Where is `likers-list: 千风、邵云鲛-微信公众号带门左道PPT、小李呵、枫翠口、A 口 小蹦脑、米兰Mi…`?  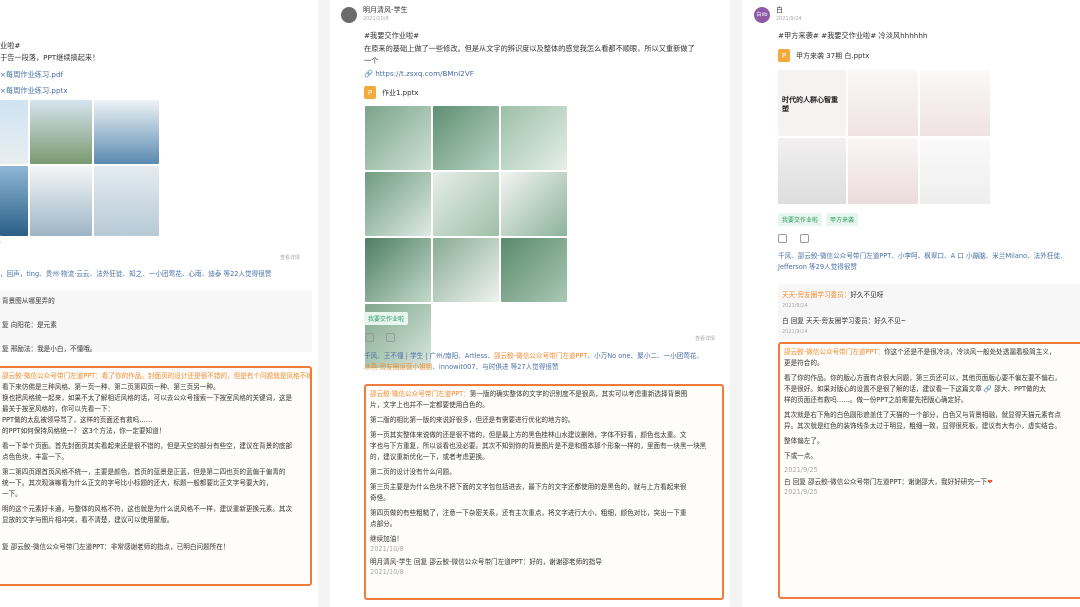
likers-list: 千风、邵云鲛-微信公众号带门左道PPT、小李呵、枫翠口、A 口 小蹦脑、米兰Mi… is located at coordinates (929, 262).